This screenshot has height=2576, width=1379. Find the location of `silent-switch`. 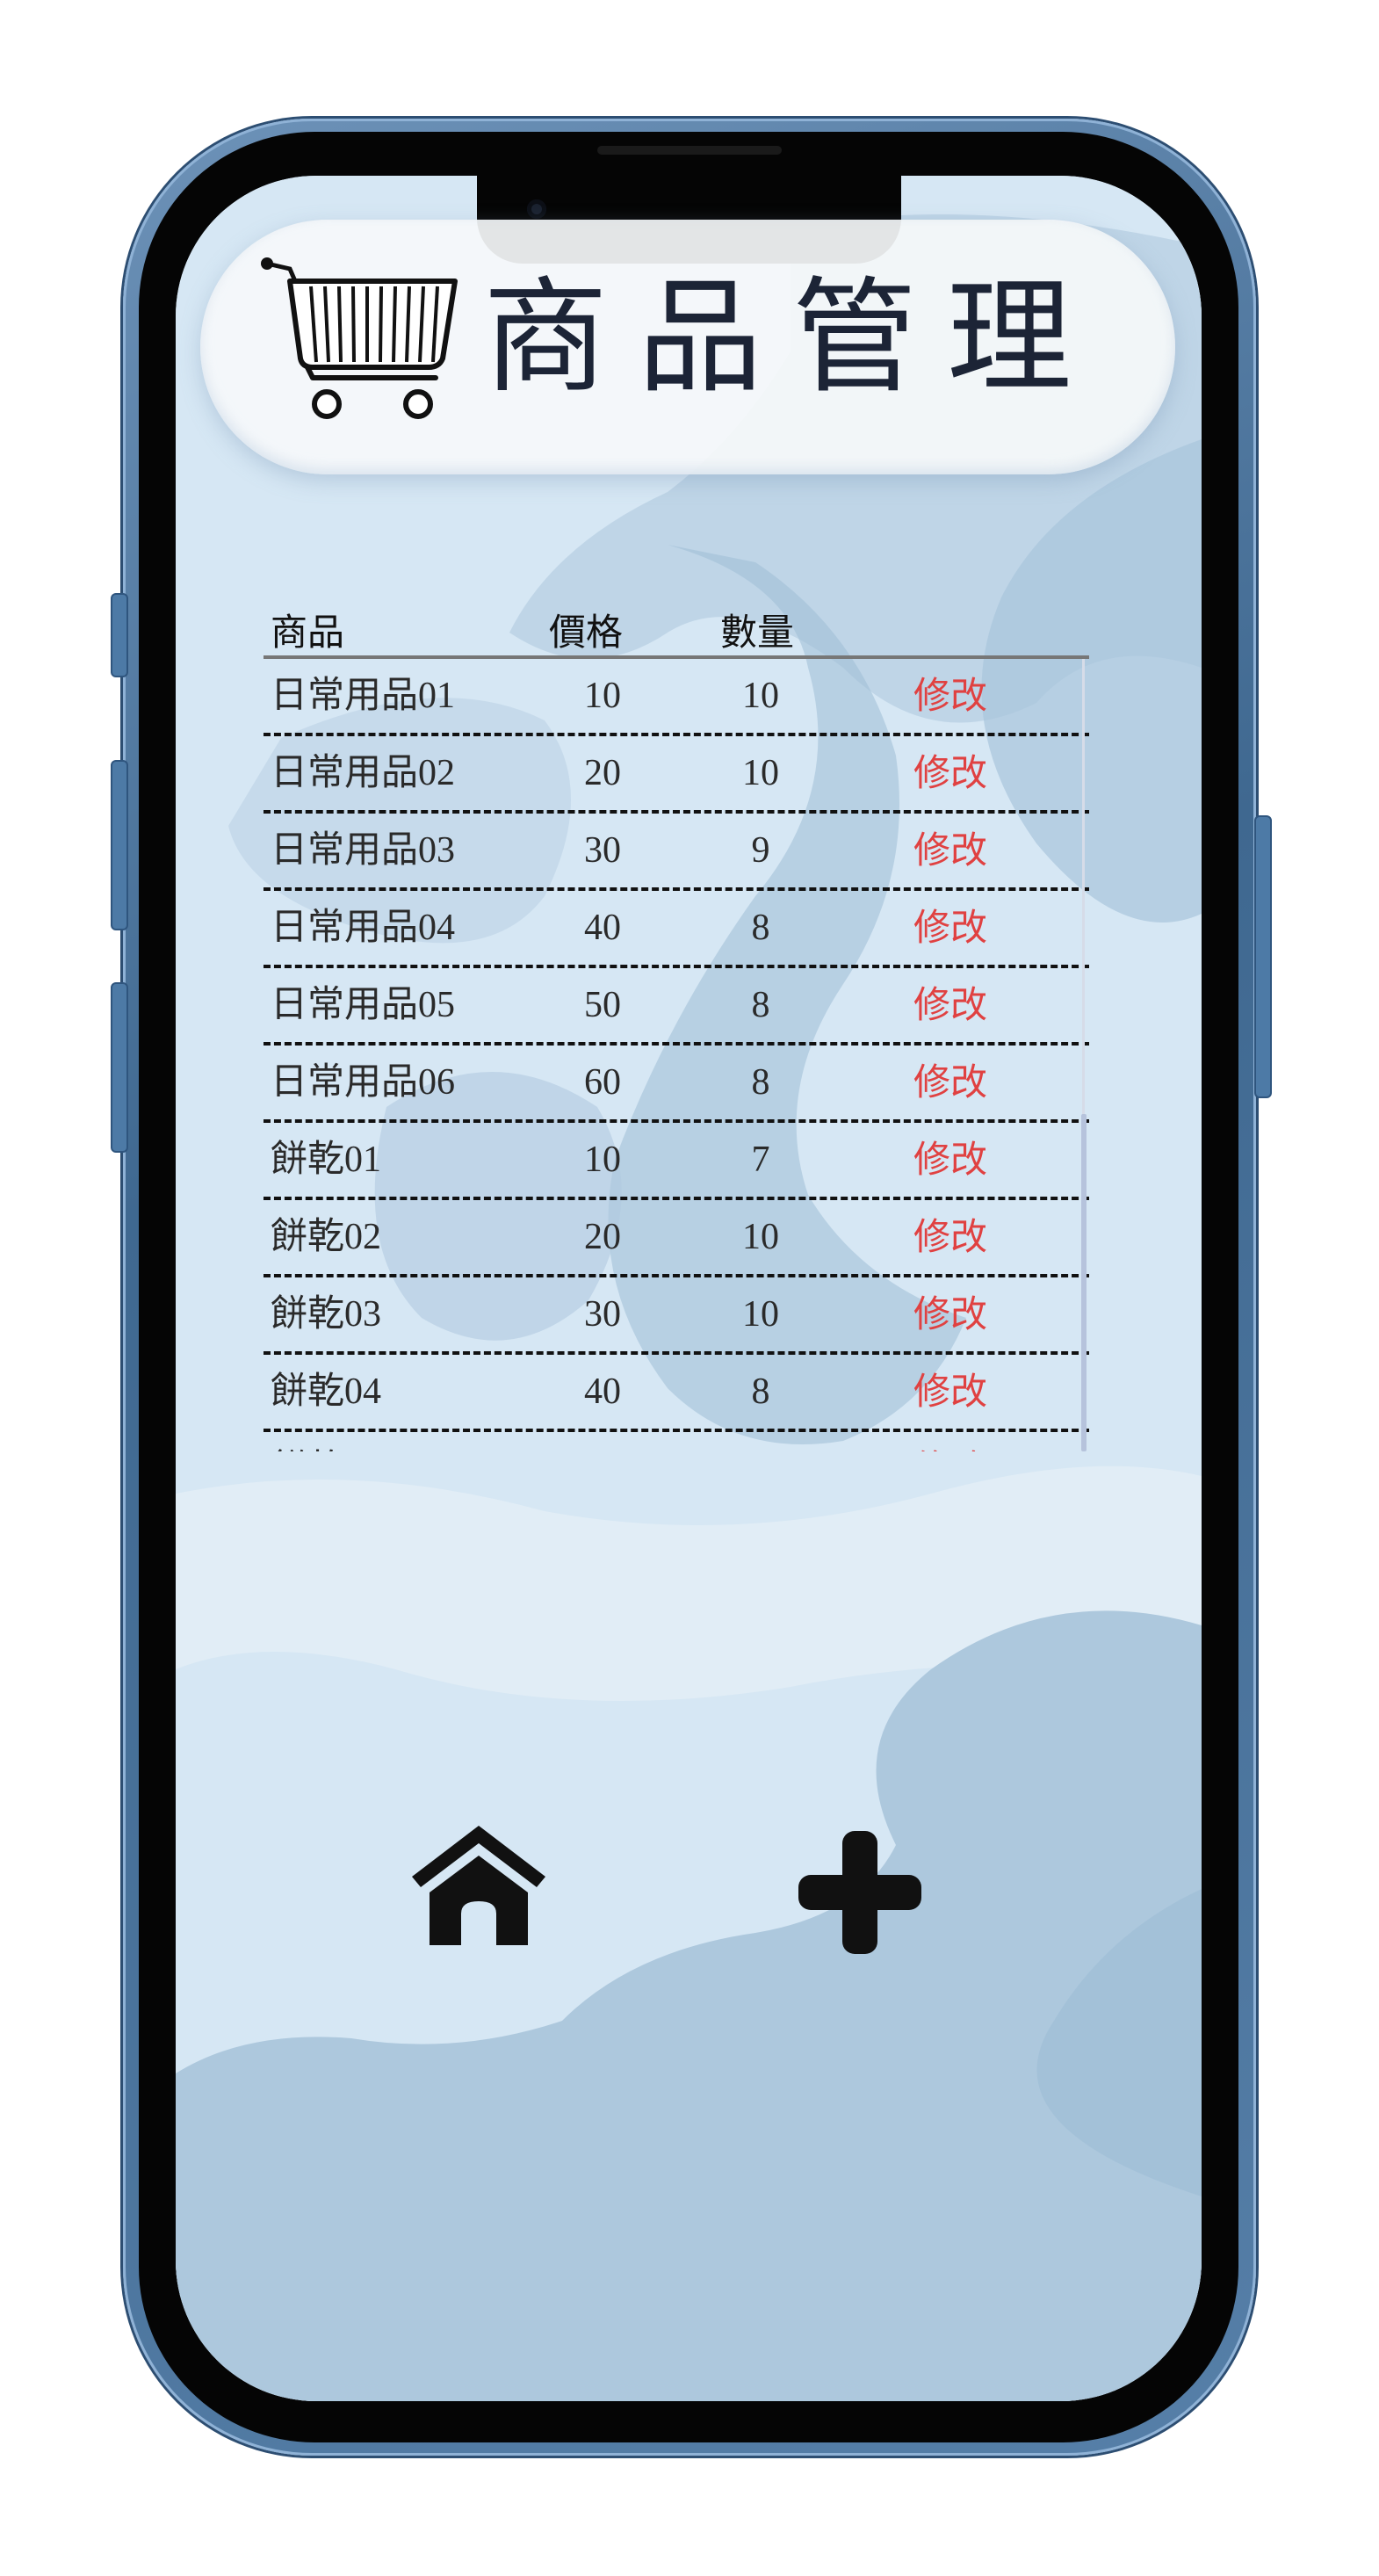

silent-switch is located at coordinates (119, 635).